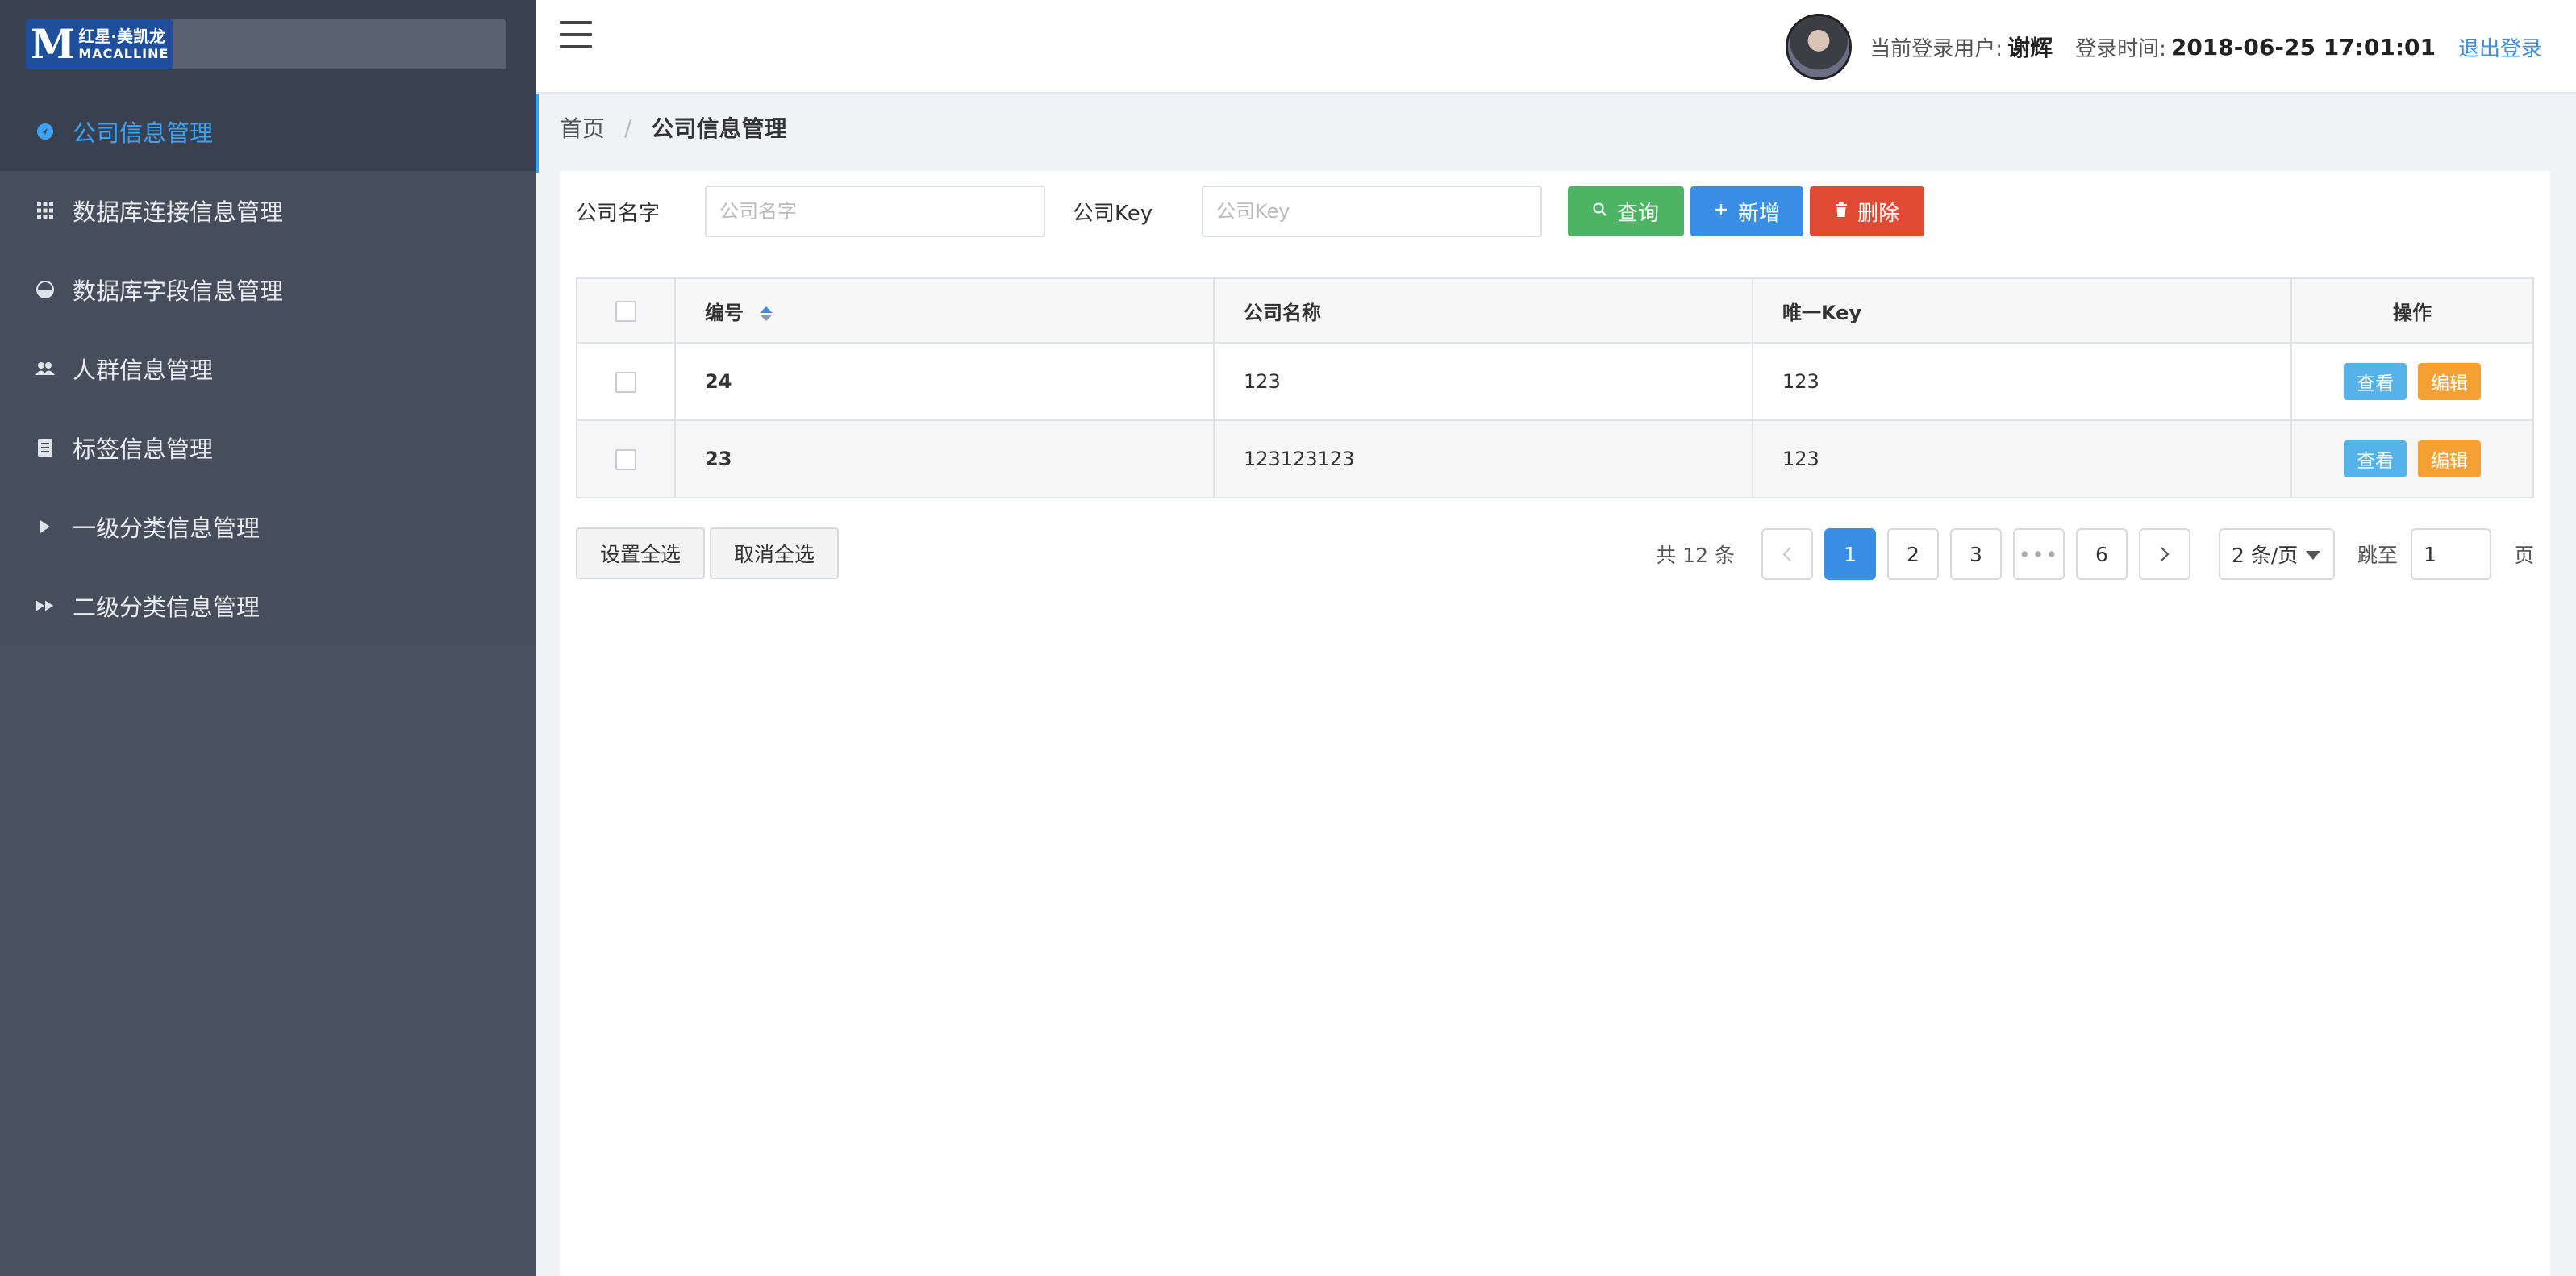 Image resolution: width=2576 pixels, height=1276 pixels. I want to click on query-button: 查询, so click(1626, 211).